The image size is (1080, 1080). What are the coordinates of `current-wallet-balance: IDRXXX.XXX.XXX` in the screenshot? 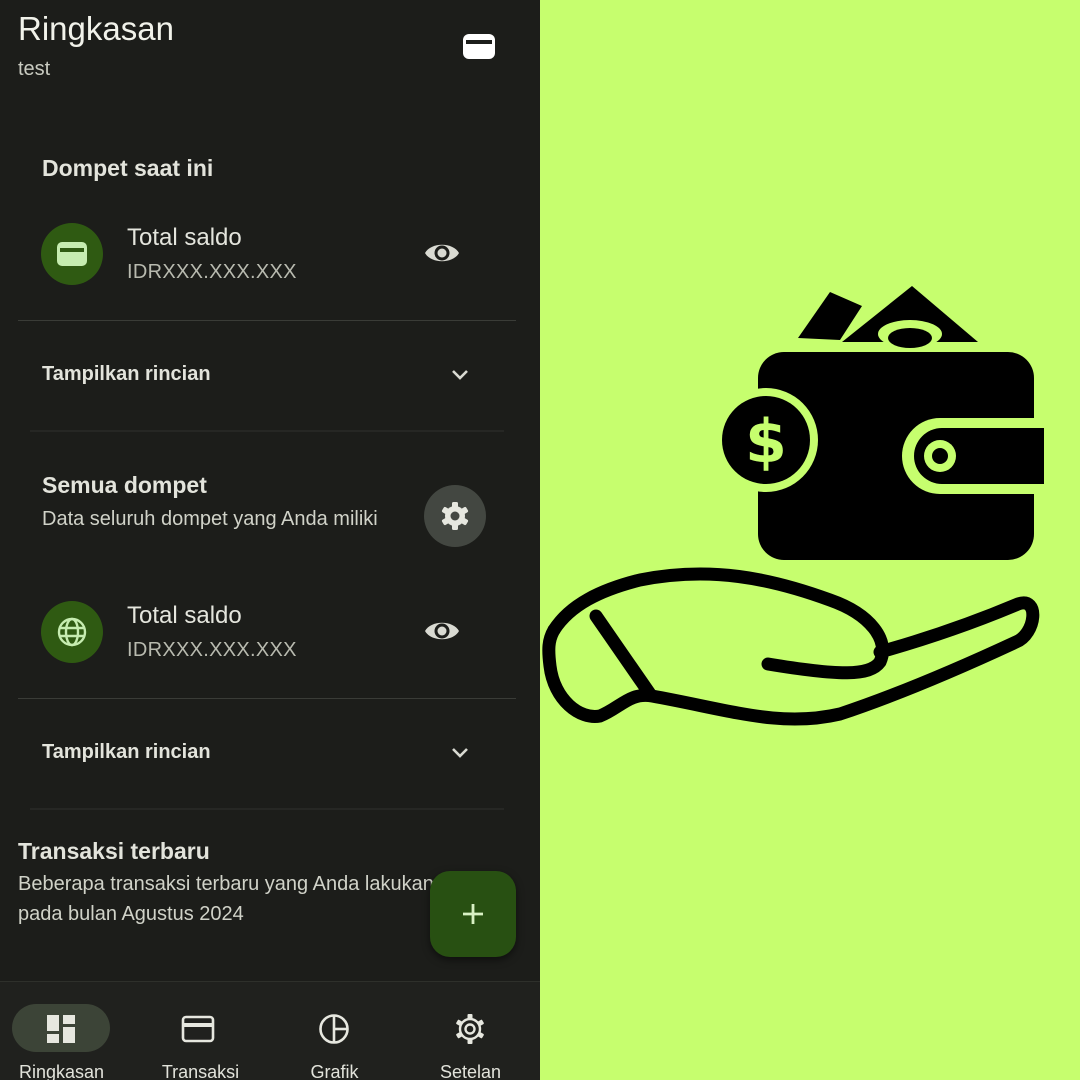 It's located at (212, 272).